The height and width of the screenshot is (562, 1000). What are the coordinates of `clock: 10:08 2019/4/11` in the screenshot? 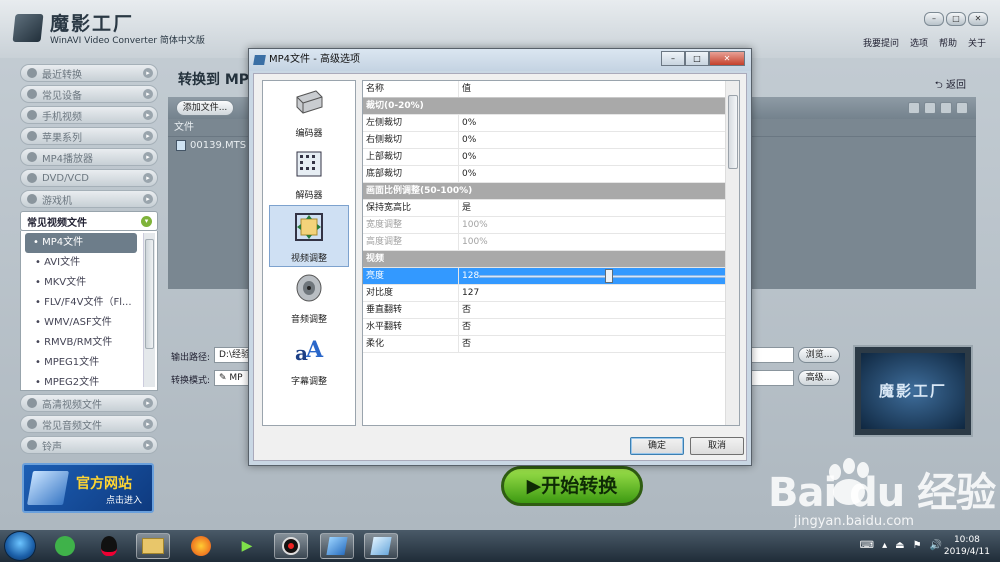 It's located at (967, 546).